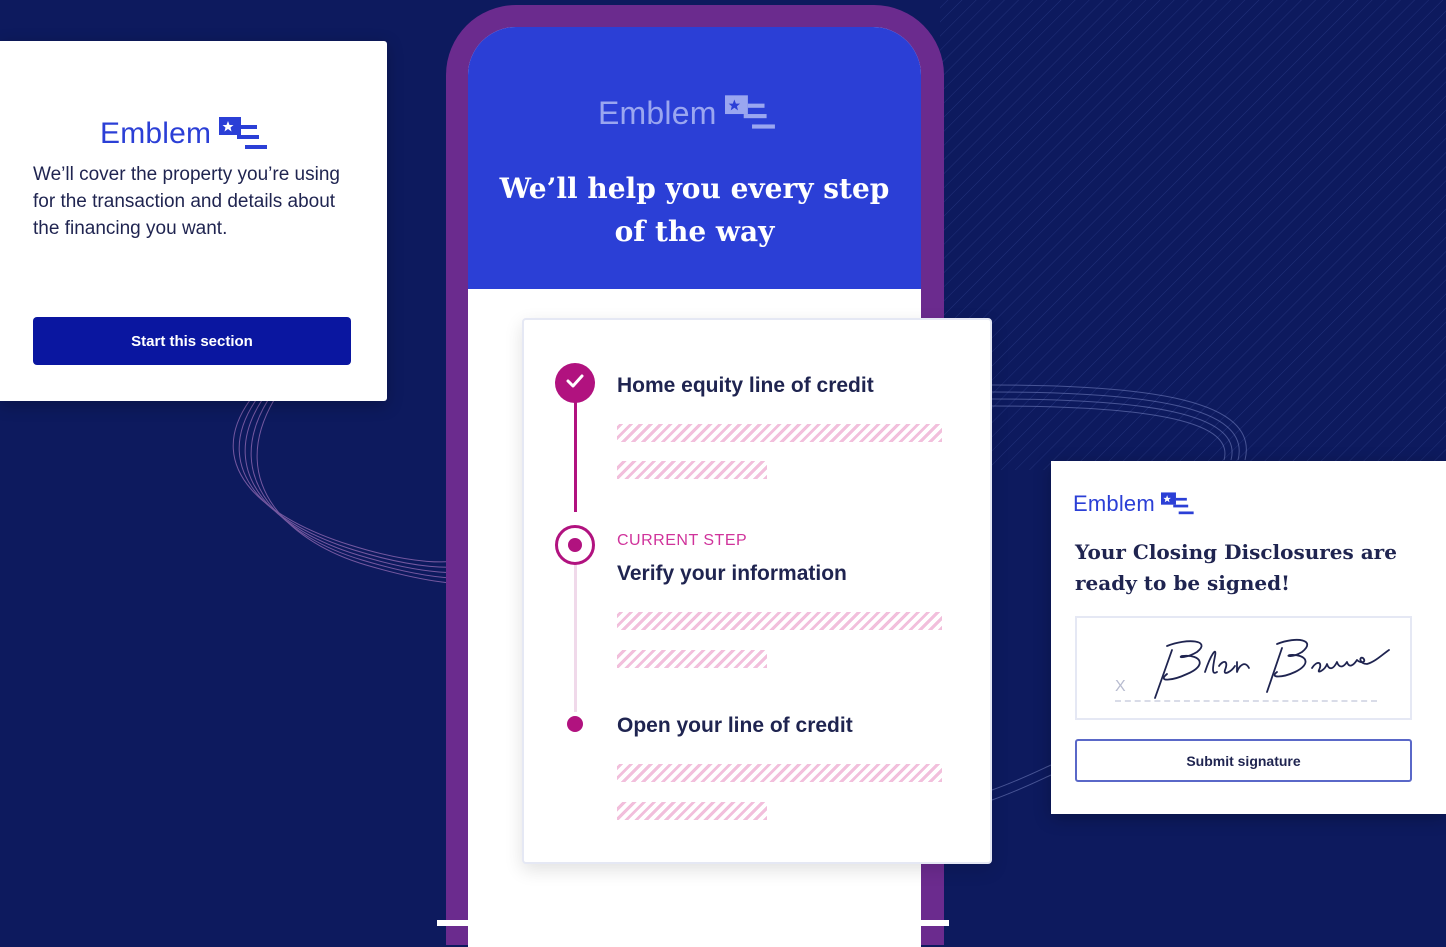  What do you see at coordinates (693, 923) in the screenshot?
I see `phone-bottom-edge` at bounding box center [693, 923].